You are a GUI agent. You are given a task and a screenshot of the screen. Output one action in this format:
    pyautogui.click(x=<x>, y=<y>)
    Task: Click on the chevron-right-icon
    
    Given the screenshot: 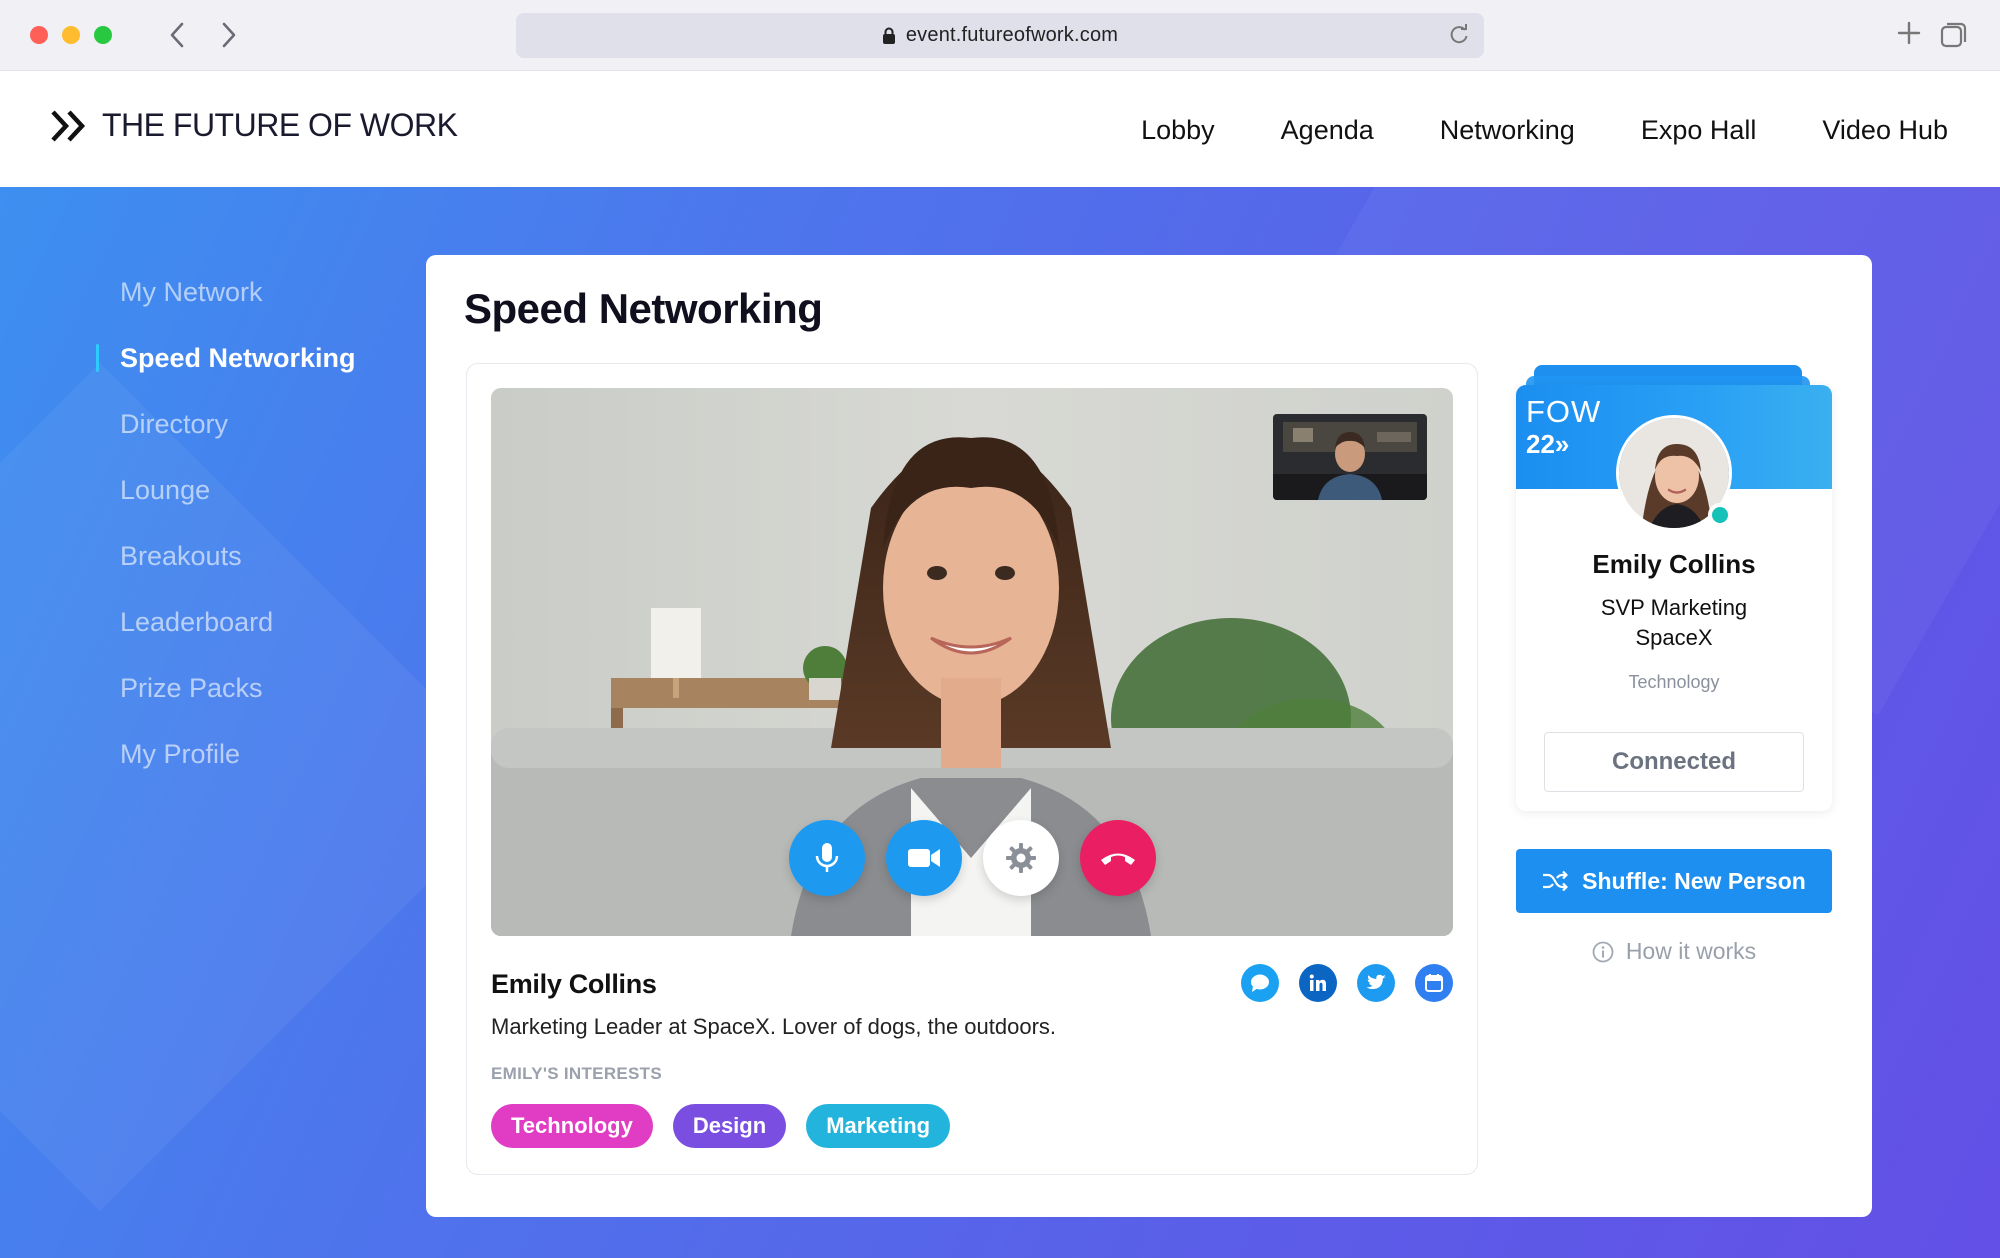 What is the action you would take?
    pyautogui.click(x=229, y=35)
    